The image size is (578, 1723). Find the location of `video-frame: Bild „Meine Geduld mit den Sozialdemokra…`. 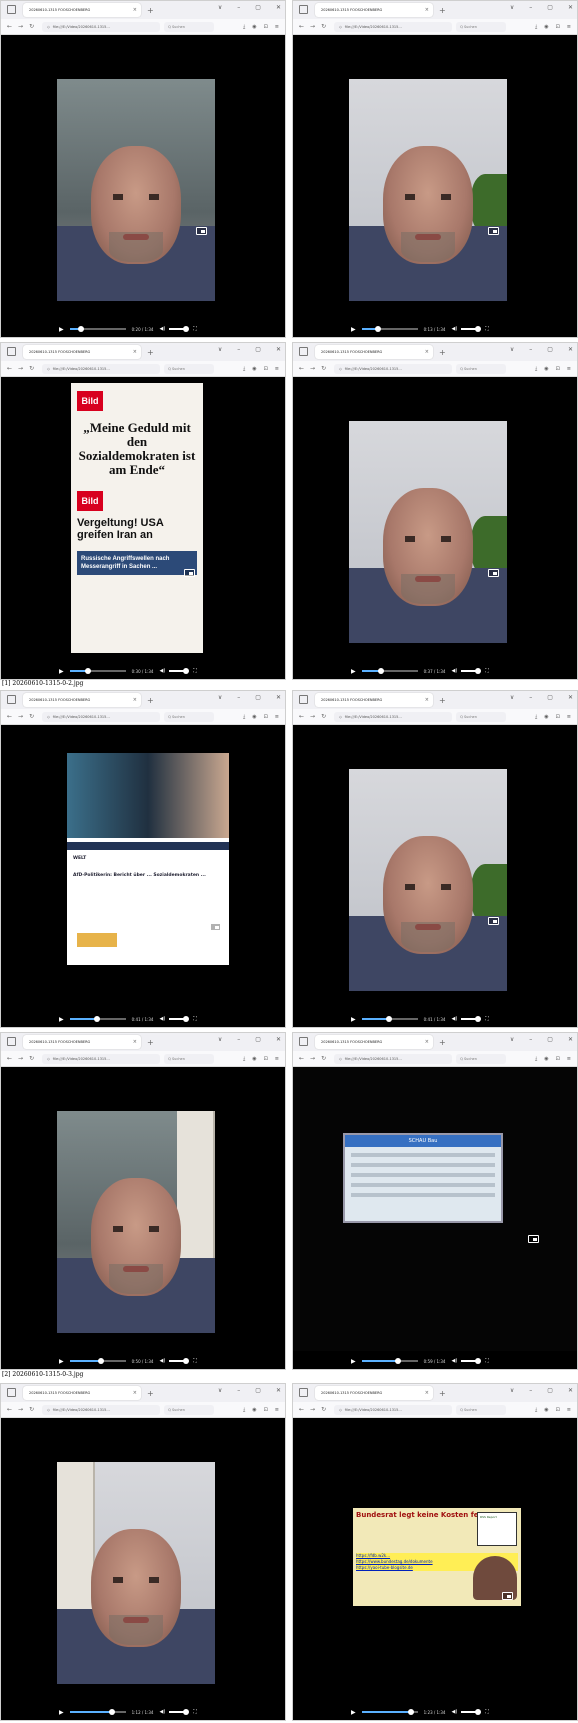

video-frame: Bild „Meine Geduld mit den Sozialdemokra… is located at coordinates (137, 518).